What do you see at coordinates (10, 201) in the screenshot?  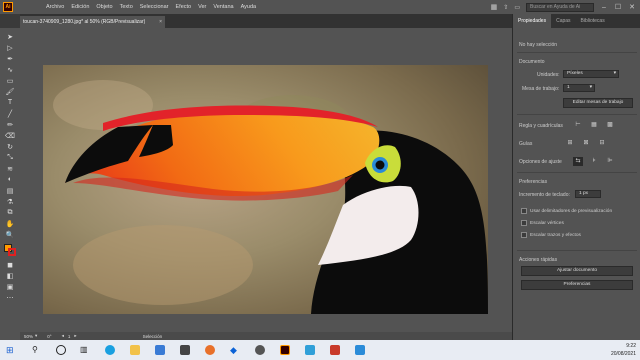 I see `eyedropper-tool-icon: ⚗` at bounding box center [10, 201].